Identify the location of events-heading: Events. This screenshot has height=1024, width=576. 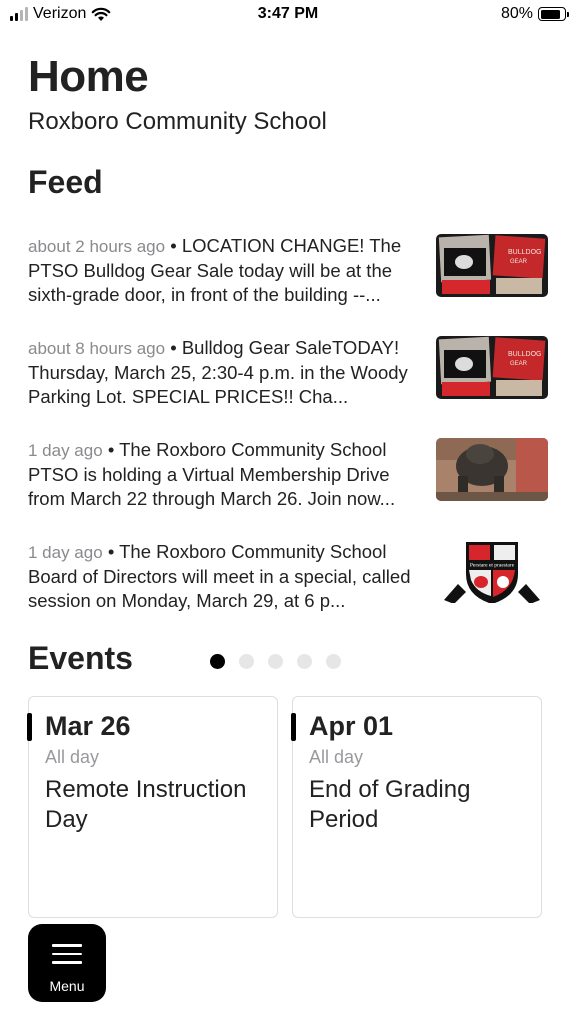
(80, 658).